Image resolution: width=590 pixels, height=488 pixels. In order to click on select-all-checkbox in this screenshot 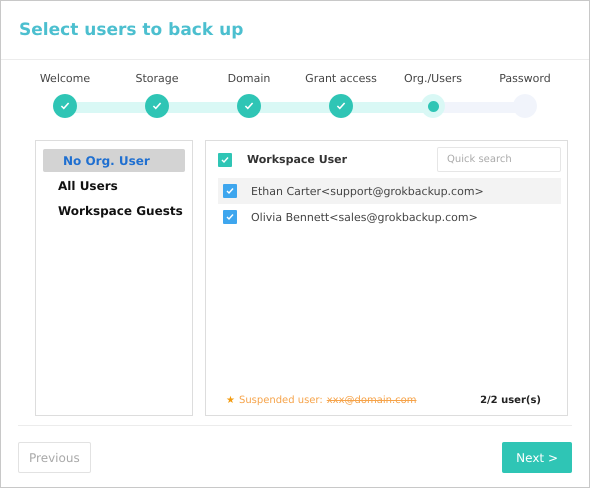, I will do `click(225, 159)`.